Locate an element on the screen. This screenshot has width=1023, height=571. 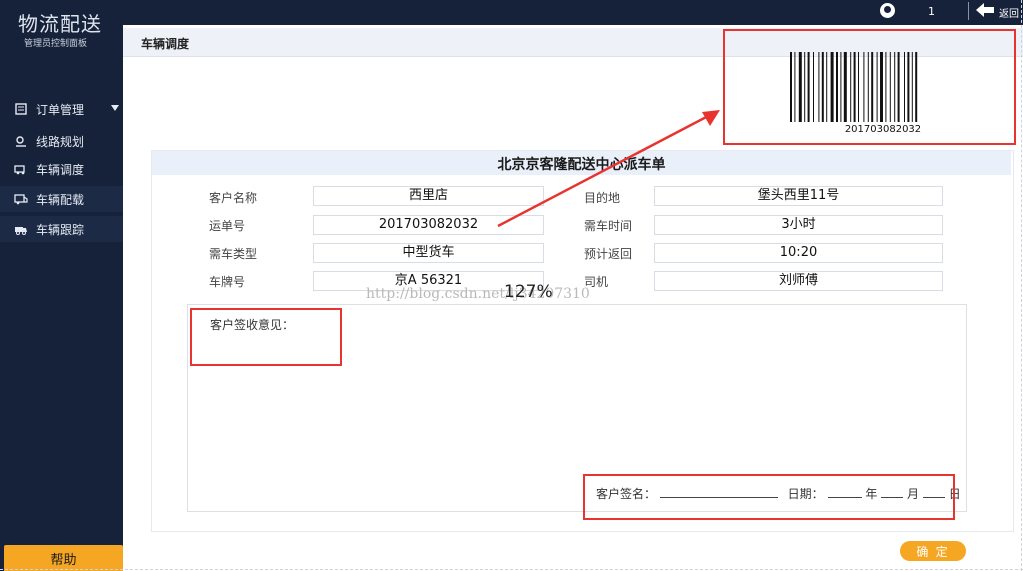
user-icon is located at coordinates (887, 10).